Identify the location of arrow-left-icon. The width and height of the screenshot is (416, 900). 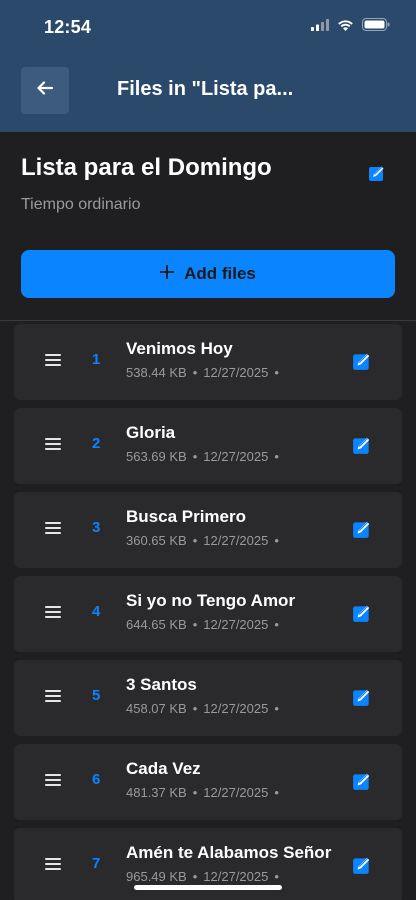
(45, 90).